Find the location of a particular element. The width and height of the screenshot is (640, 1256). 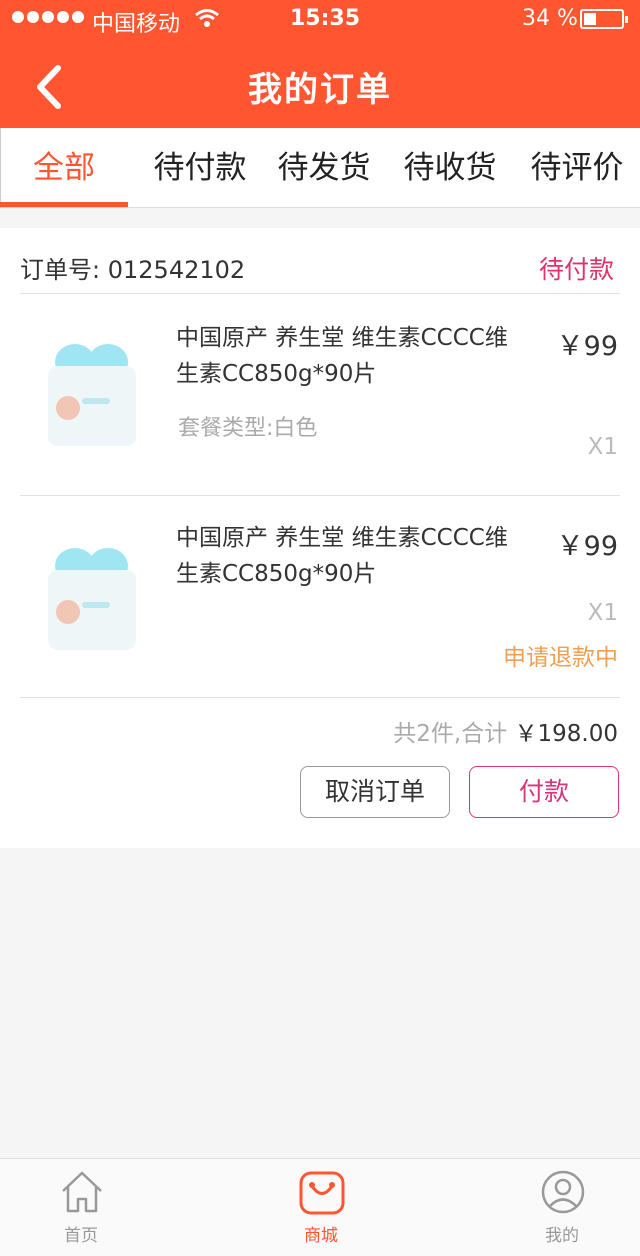

tab-pending-receipt: 待收货 is located at coordinates (450, 168).